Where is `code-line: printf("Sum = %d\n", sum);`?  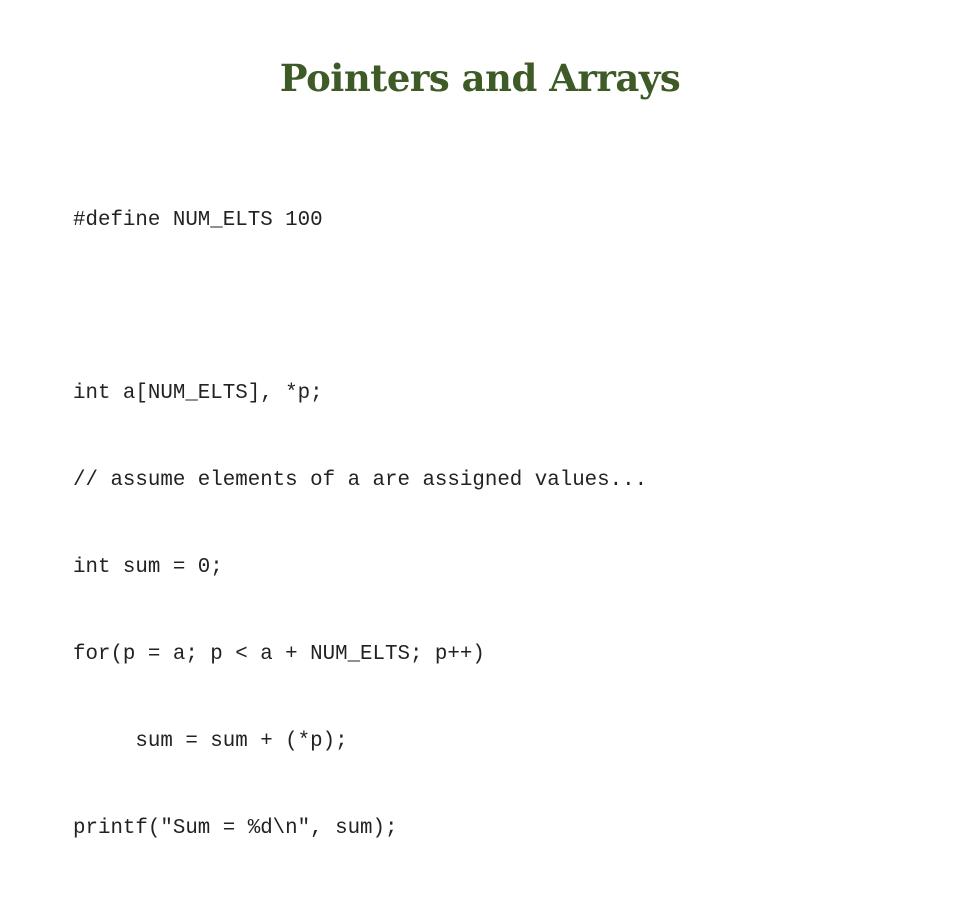 code-line: printf("Sum = %d\n", sum); is located at coordinates (235, 828).